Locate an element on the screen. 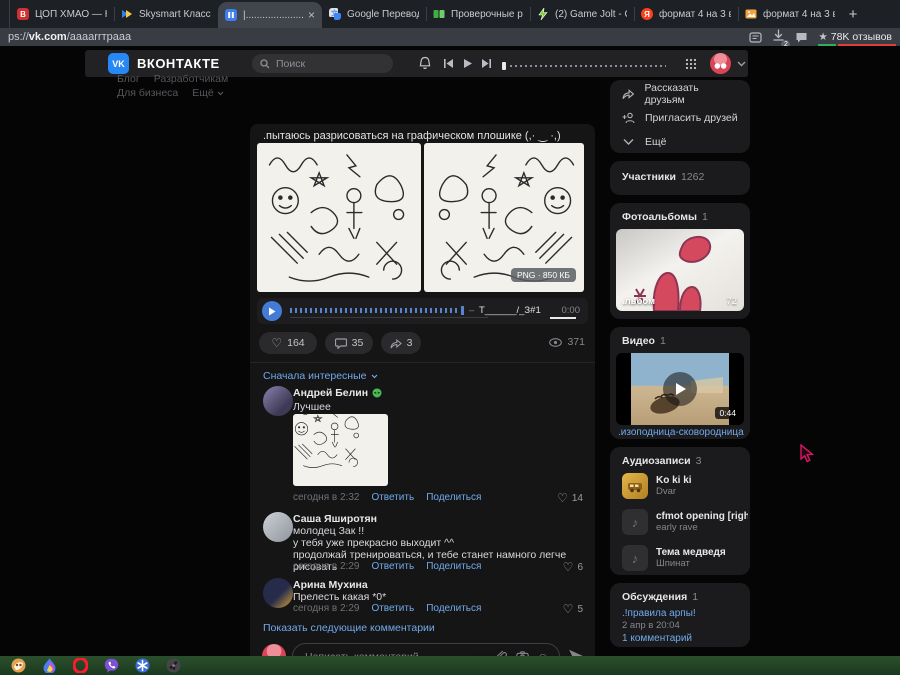  tab-cop-hmao: В ЦОП ХМАО — ЮГРЫ is located at coordinates (62, 14).